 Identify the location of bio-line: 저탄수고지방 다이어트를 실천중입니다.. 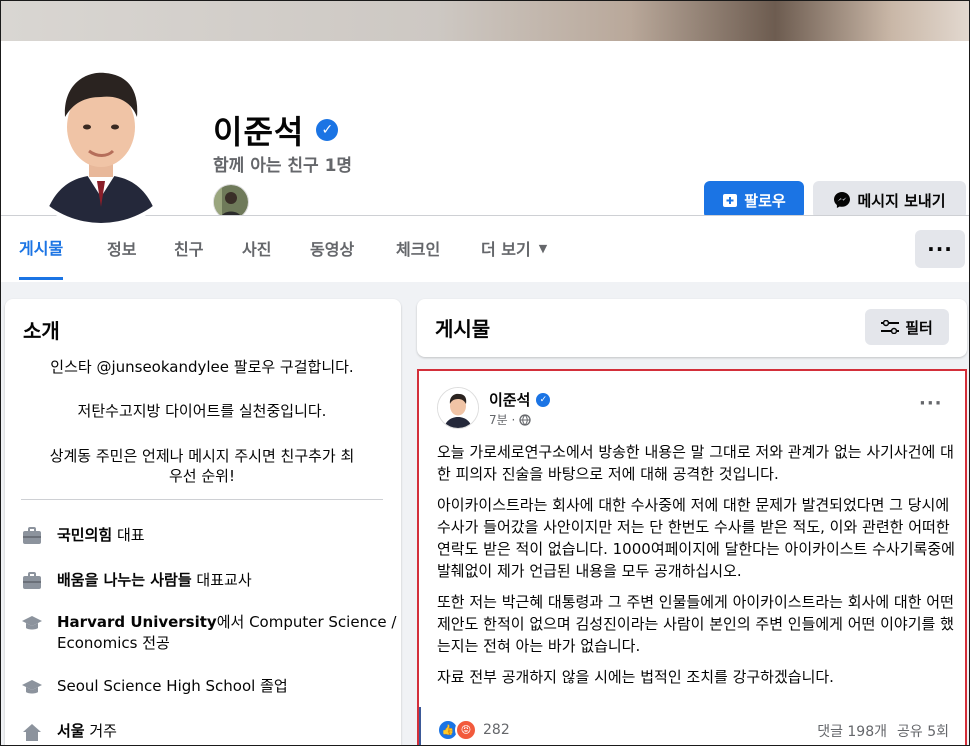
(202, 411).